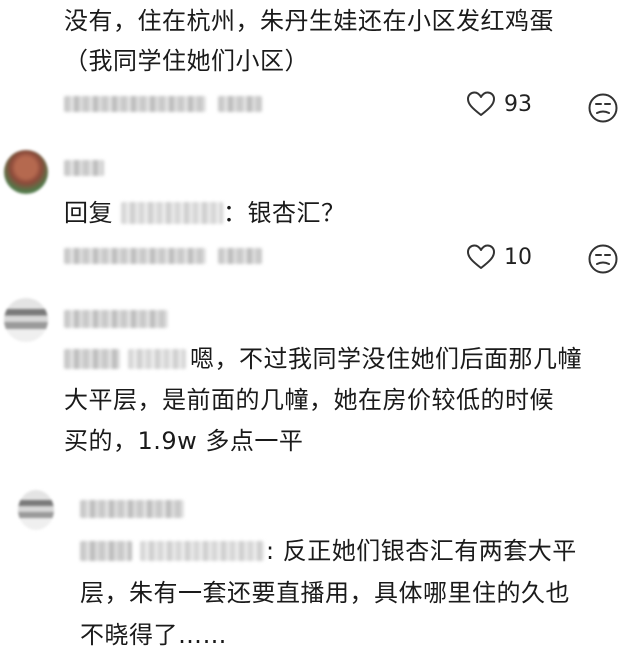  I want to click on reply-prefix: 回复, so click(88, 213).